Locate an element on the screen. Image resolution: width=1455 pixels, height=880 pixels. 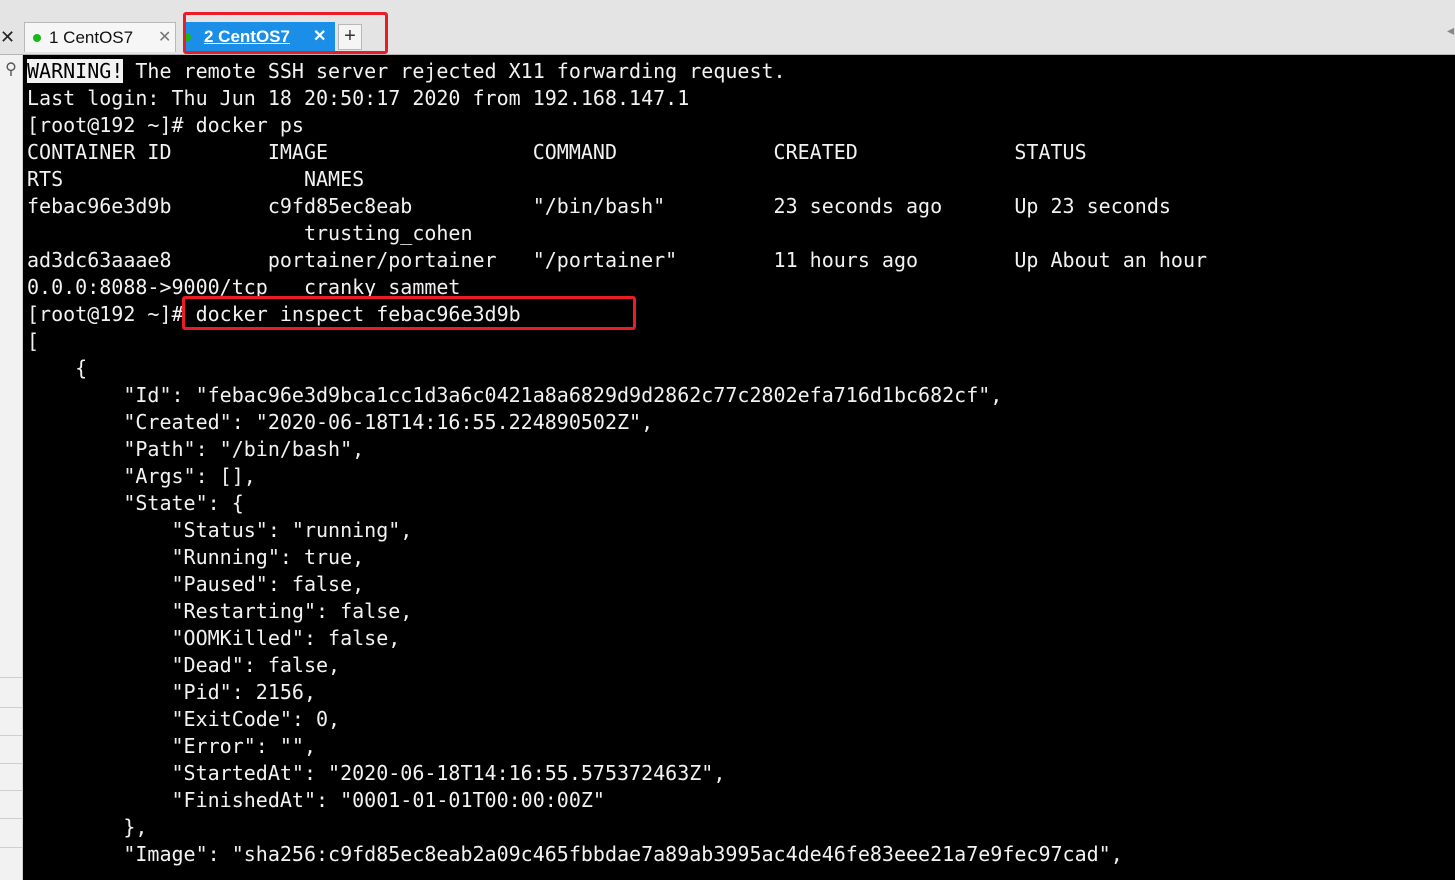
terminal-line: "Args": [], is located at coordinates (141, 476).